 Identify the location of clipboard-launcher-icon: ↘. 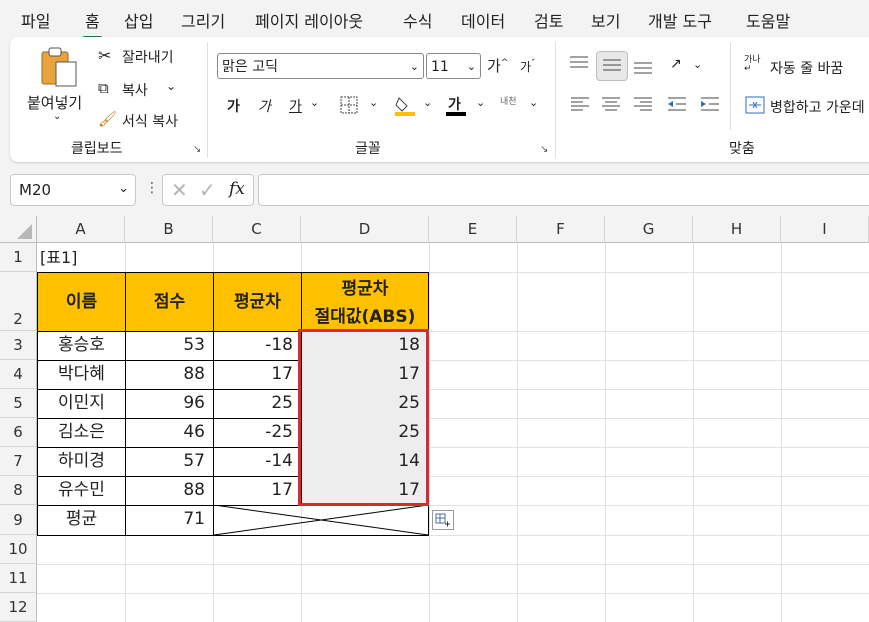
(197, 149).